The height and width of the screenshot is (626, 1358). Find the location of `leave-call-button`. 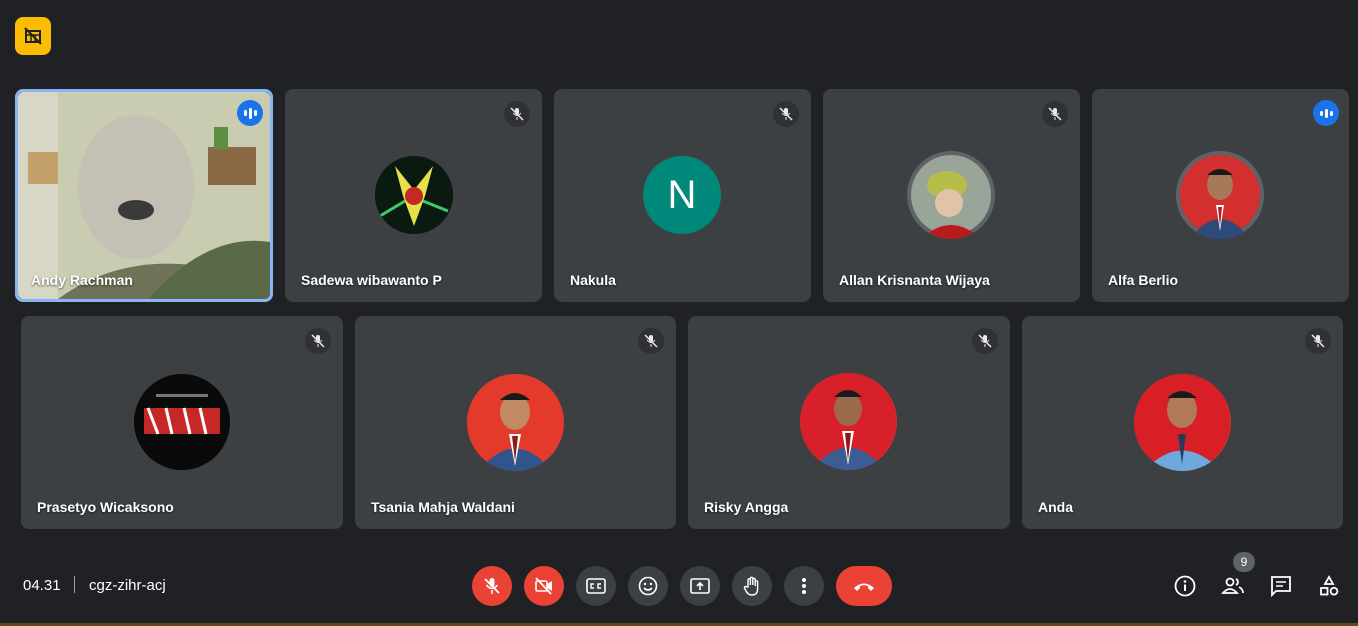

leave-call-button is located at coordinates (864, 586).